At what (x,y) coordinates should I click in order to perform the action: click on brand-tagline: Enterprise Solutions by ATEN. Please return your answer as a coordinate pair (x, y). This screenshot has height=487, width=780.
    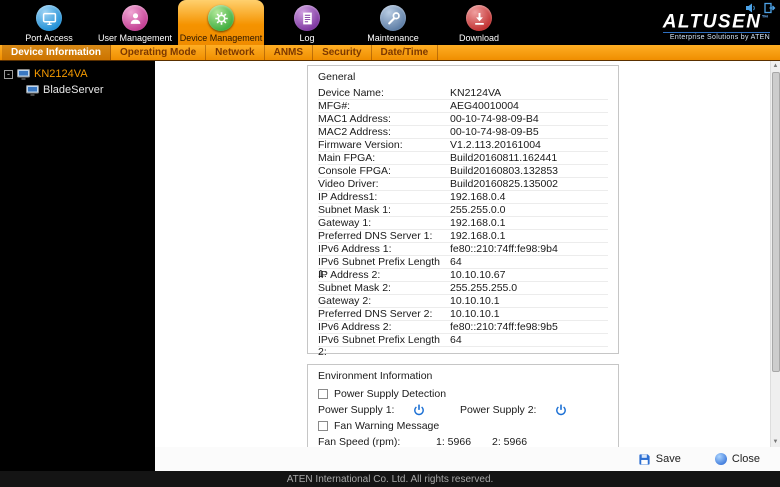
    Looking at the image, I should click on (716, 36).